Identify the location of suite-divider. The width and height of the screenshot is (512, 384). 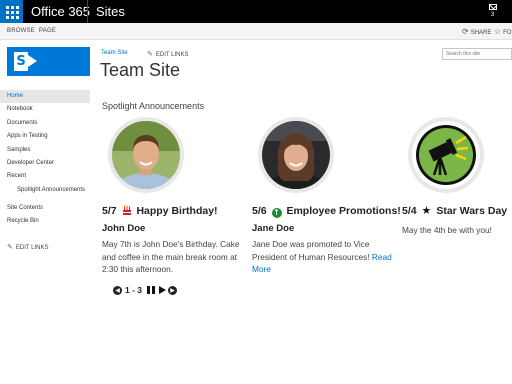
(87, 11).